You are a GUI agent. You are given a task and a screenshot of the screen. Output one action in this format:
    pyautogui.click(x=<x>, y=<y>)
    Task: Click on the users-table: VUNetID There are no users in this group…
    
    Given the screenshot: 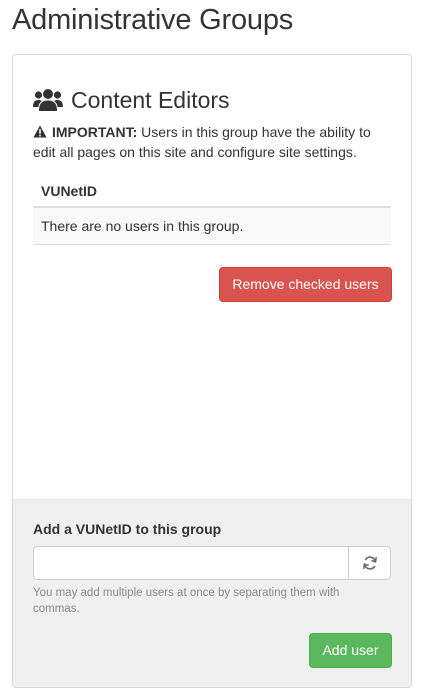 What is the action you would take?
    pyautogui.click(x=212, y=210)
    